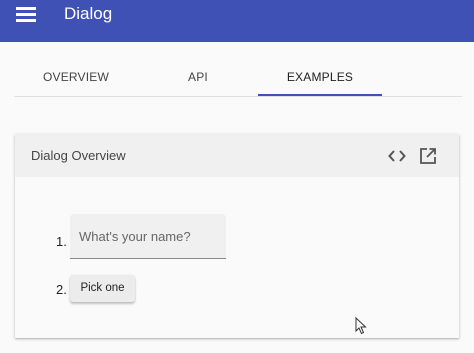 This screenshot has width=474, height=353. I want to click on pick-one-button-label: Pick one, so click(102, 288).